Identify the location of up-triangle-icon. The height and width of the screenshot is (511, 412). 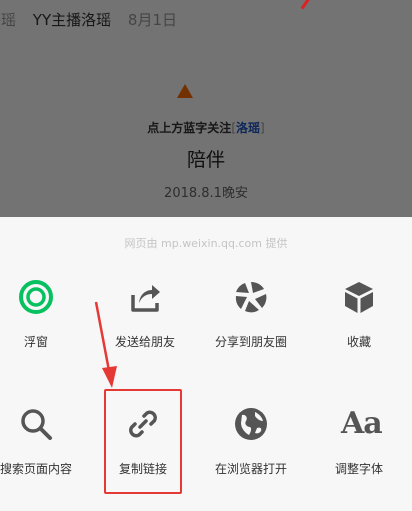
(185, 91).